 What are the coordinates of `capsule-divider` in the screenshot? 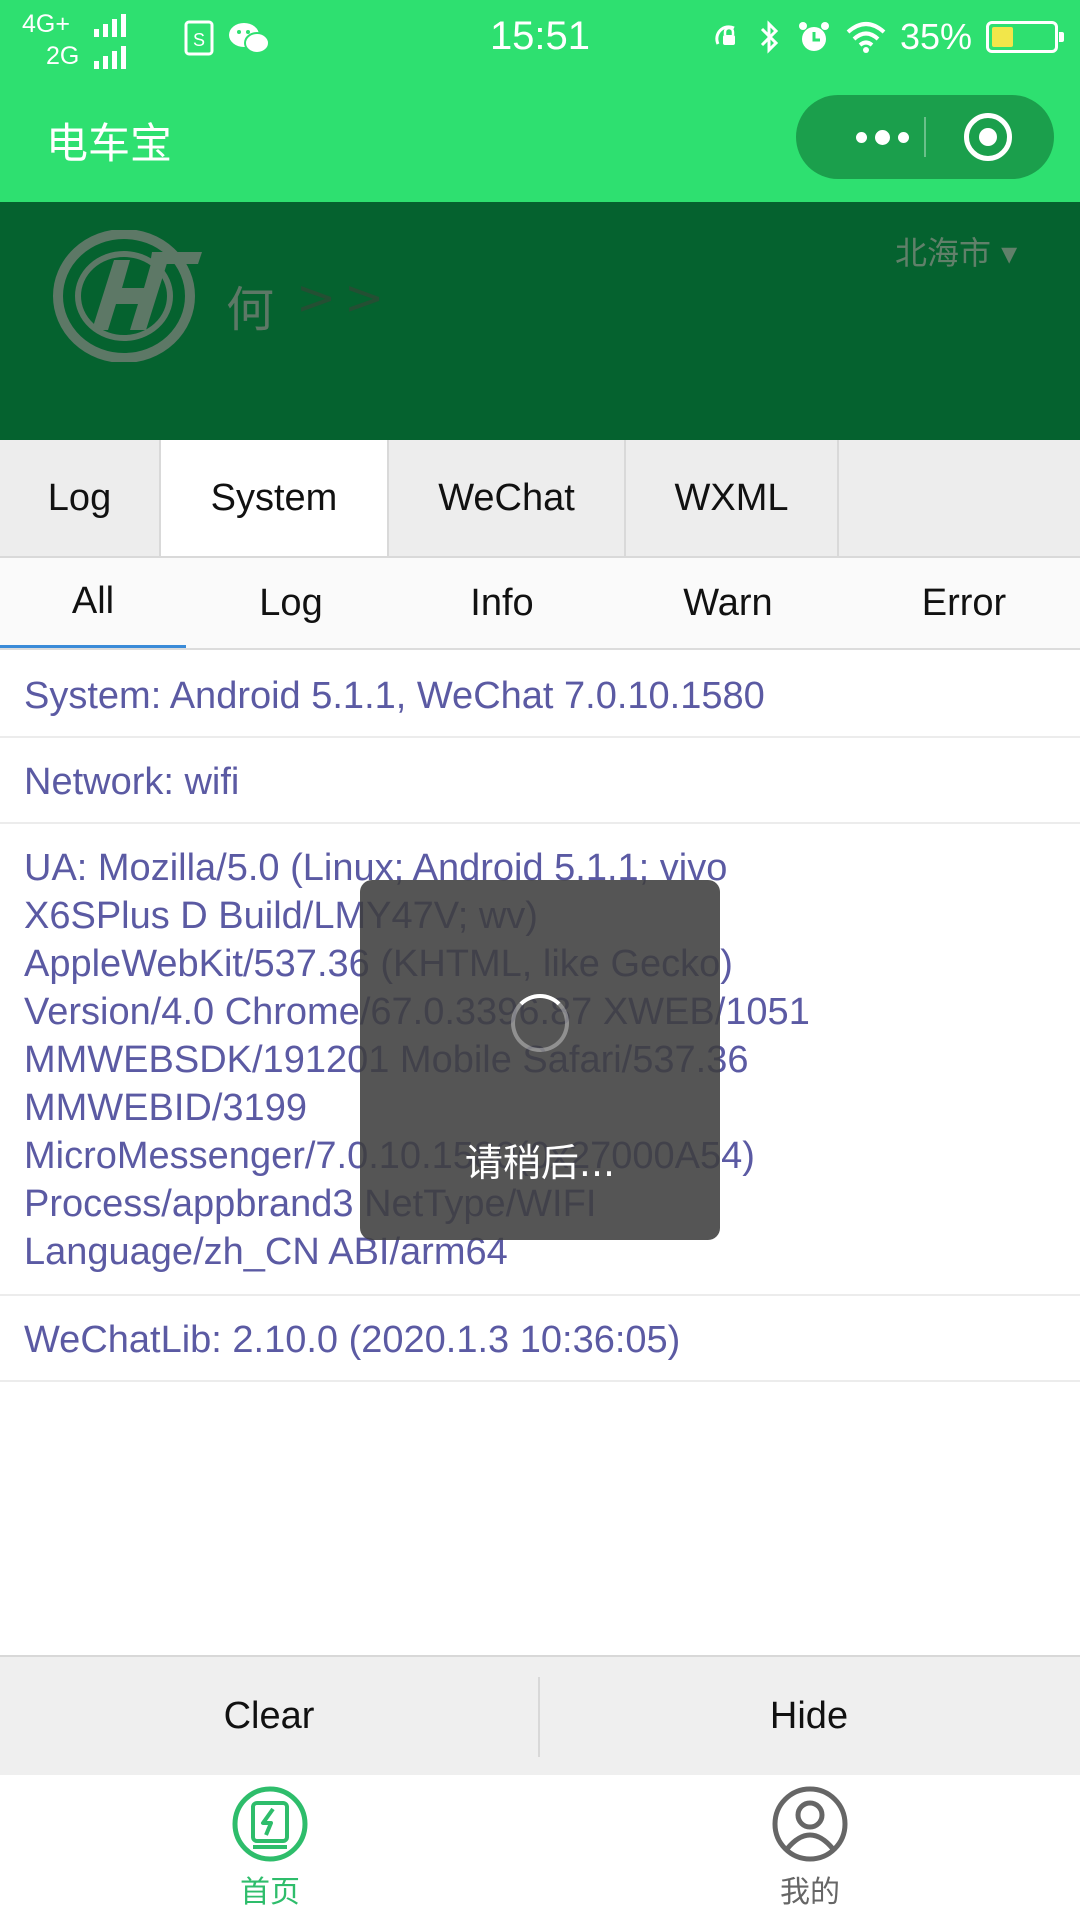 It's located at (925, 137).